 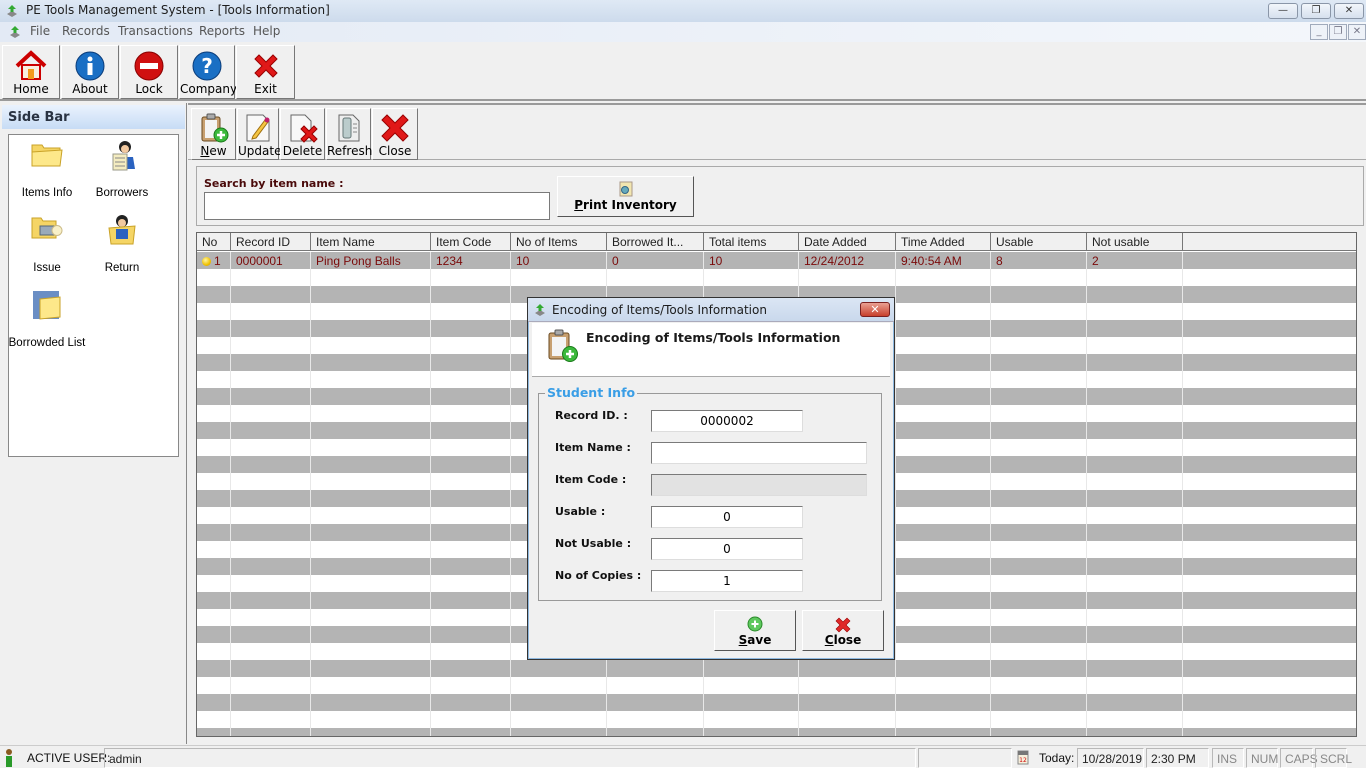 I want to click on refresh-button: Refresh, so click(x=349, y=134).